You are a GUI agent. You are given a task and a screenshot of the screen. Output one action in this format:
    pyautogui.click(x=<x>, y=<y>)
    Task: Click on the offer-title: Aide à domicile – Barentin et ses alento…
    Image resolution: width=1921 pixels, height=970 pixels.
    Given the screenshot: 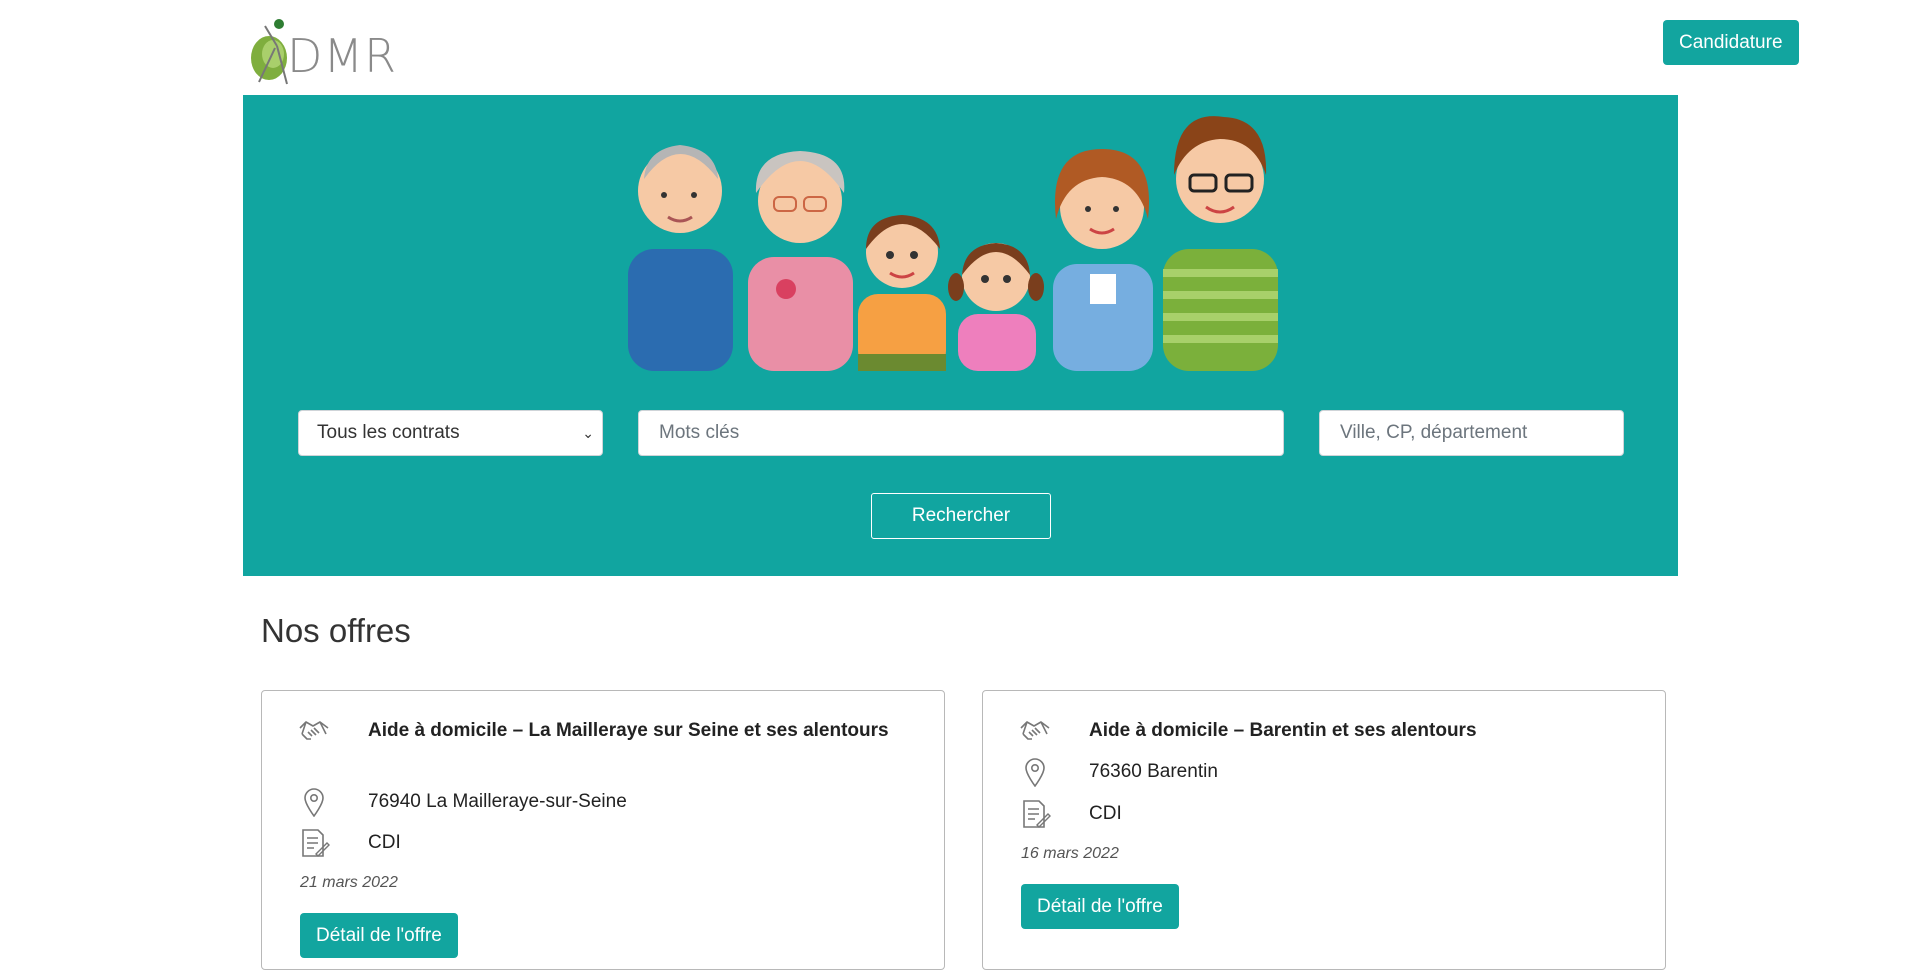 What is the action you would take?
    pyautogui.click(x=1362, y=730)
    